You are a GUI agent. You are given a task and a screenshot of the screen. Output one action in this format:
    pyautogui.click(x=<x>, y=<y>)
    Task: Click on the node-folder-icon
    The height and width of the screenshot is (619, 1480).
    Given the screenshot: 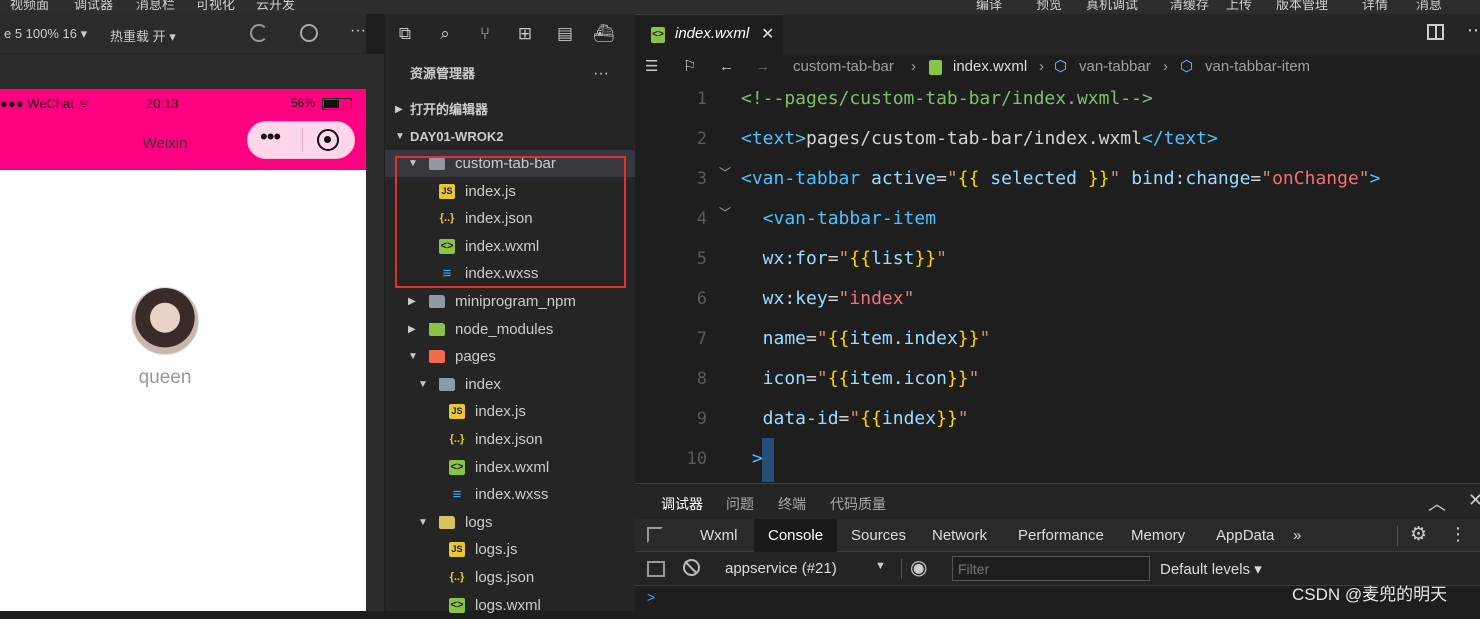 What is the action you would take?
    pyautogui.click(x=437, y=329)
    